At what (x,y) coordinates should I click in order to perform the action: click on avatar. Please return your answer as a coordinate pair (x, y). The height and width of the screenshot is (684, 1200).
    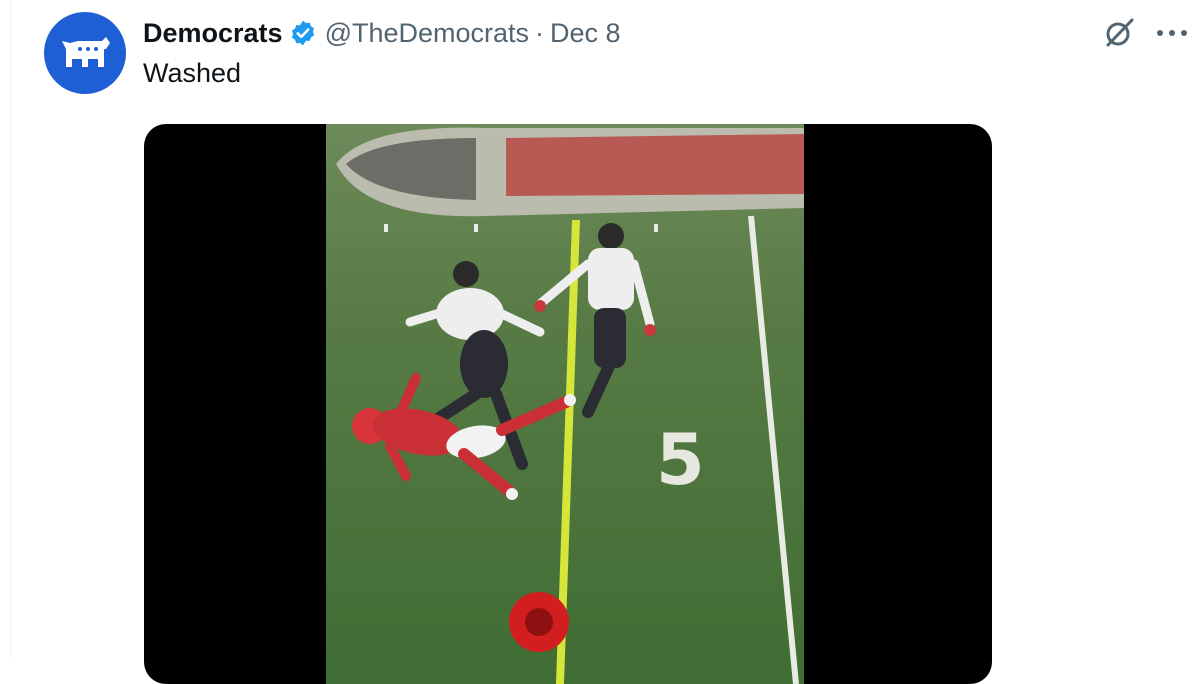
    Looking at the image, I should click on (85, 53).